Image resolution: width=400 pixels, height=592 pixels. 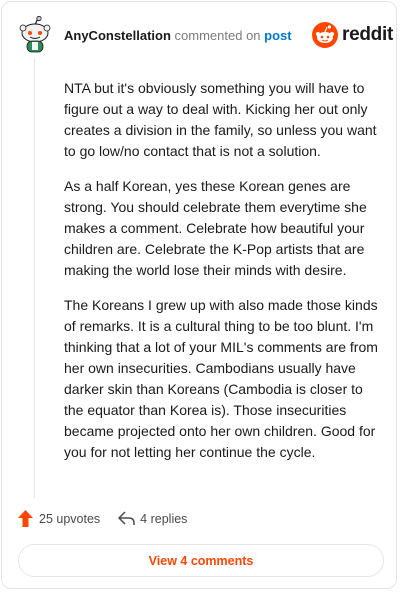 I want to click on reply-button: 4 replies, so click(x=152, y=518).